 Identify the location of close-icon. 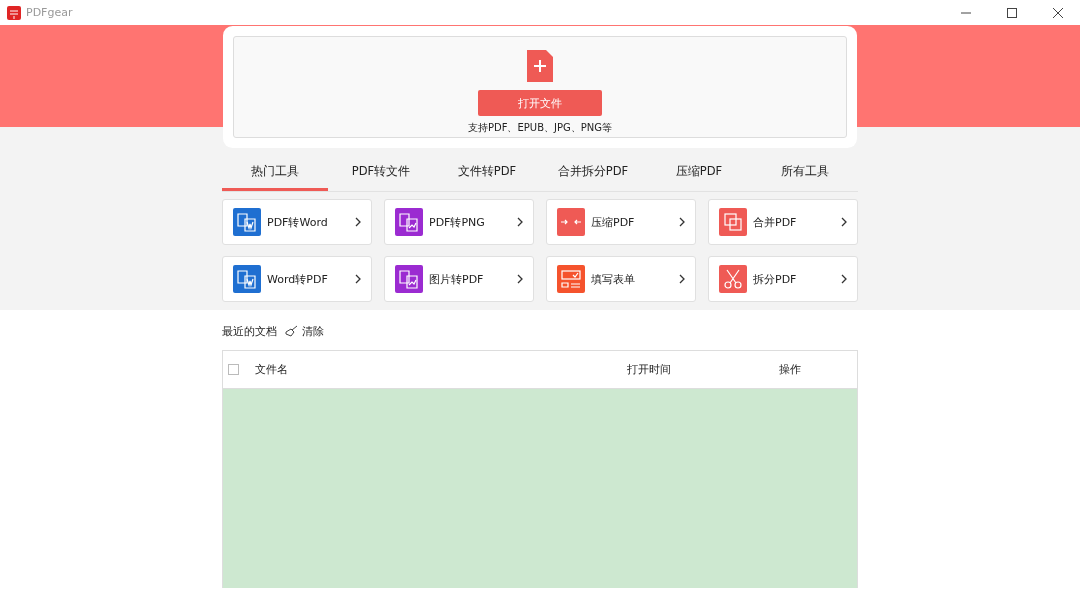
(1058, 12).